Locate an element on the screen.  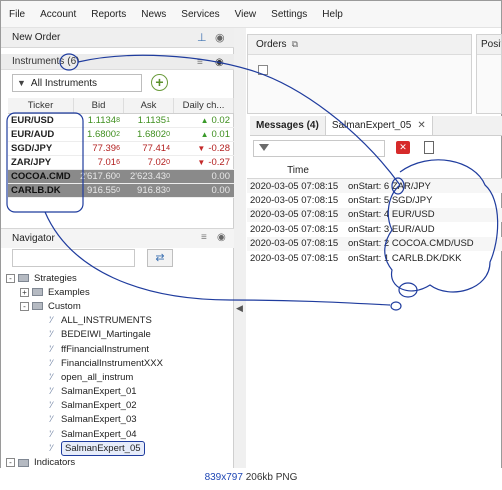
menu-help: Help is located at coordinates (332, 14).